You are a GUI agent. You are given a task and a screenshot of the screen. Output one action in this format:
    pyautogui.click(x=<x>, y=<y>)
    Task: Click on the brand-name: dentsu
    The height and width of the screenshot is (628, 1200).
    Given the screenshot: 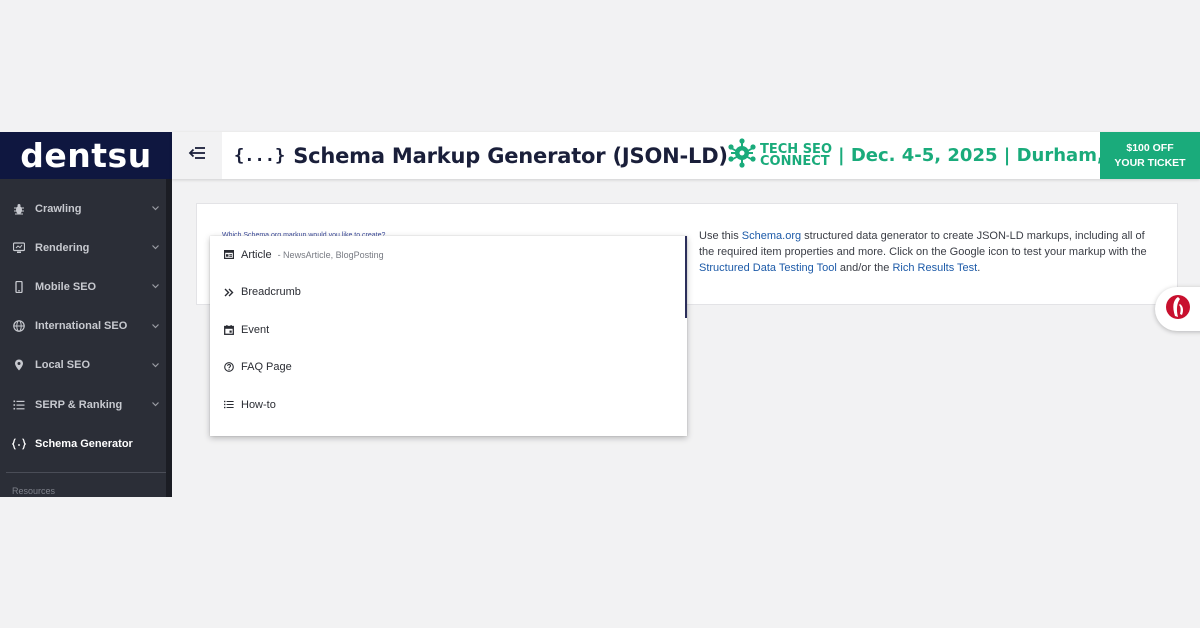 What is the action you would take?
    pyautogui.click(x=86, y=155)
    